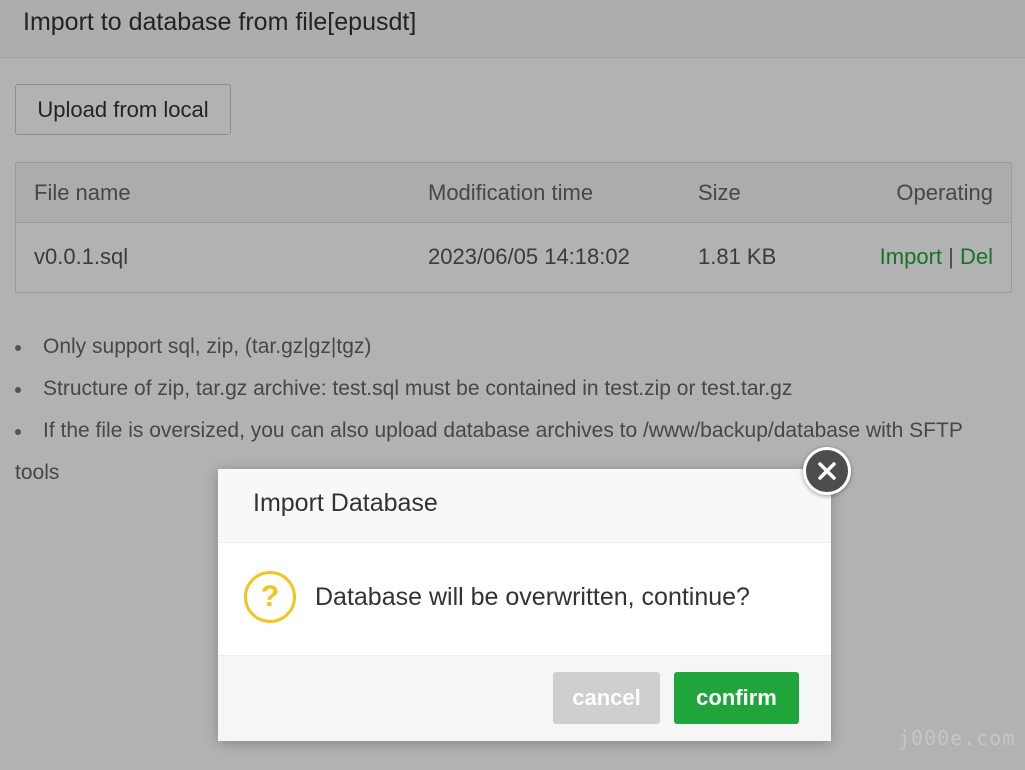 The height and width of the screenshot is (770, 1025). What do you see at coordinates (345, 503) in the screenshot?
I see `dialog-title: Import Database` at bounding box center [345, 503].